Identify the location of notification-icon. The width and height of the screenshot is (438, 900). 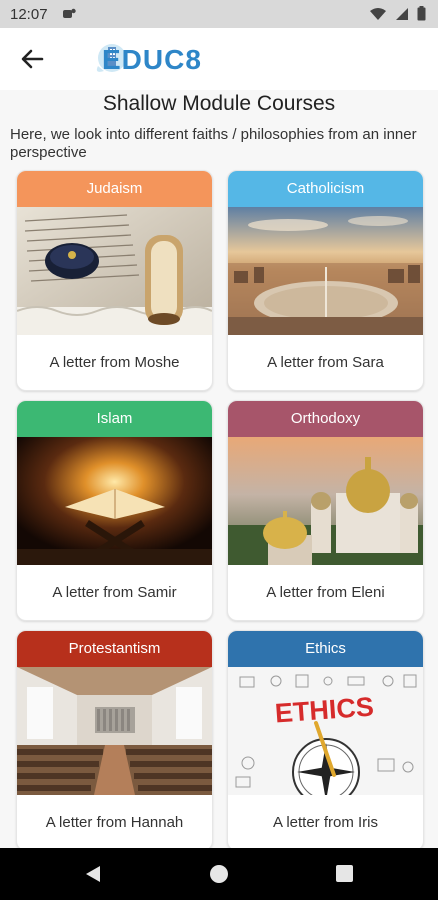
(69, 13).